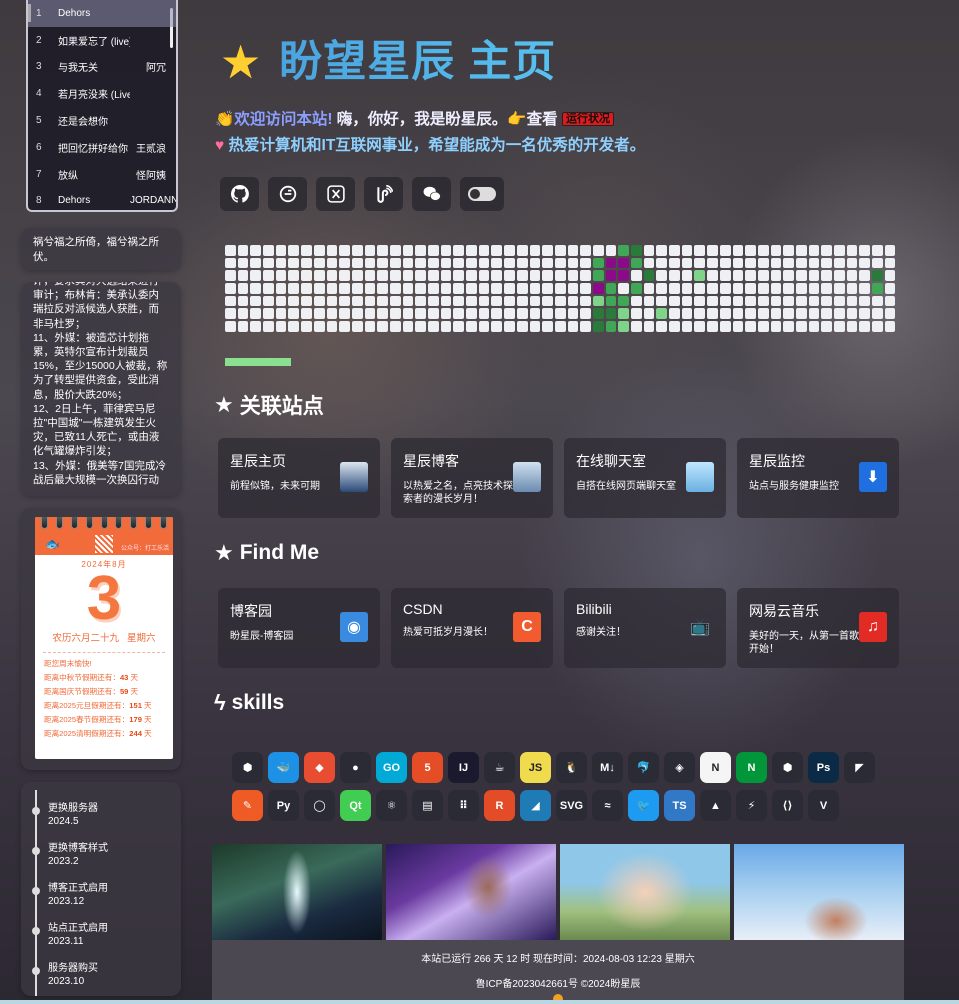 This screenshot has height=1004, width=959. What do you see at coordinates (571, 767) in the screenshot?
I see `linux-icon: 🐧` at bounding box center [571, 767].